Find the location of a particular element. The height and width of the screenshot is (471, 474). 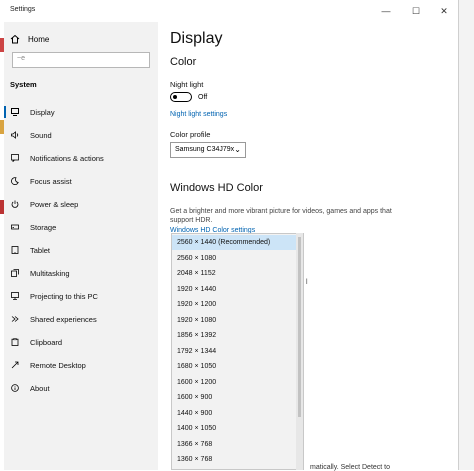

search-input: ~e is located at coordinates (81, 60).